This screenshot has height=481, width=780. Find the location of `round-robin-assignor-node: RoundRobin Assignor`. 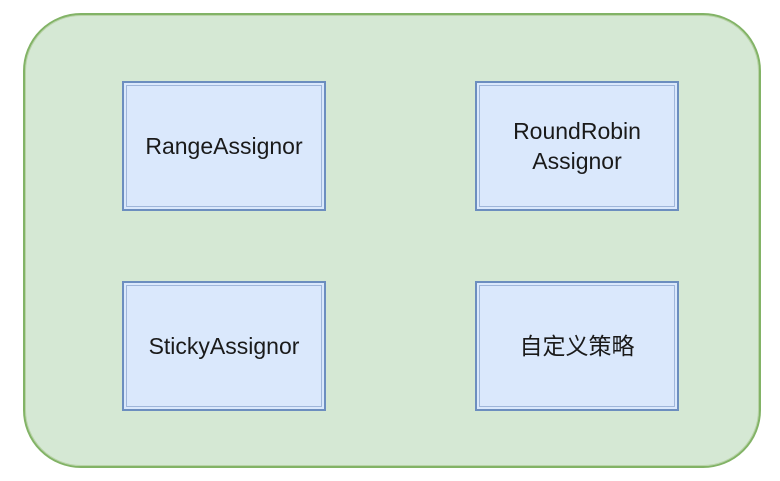

round-robin-assignor-node: RoundRobin Assignor is located at coordinates (577, 146).